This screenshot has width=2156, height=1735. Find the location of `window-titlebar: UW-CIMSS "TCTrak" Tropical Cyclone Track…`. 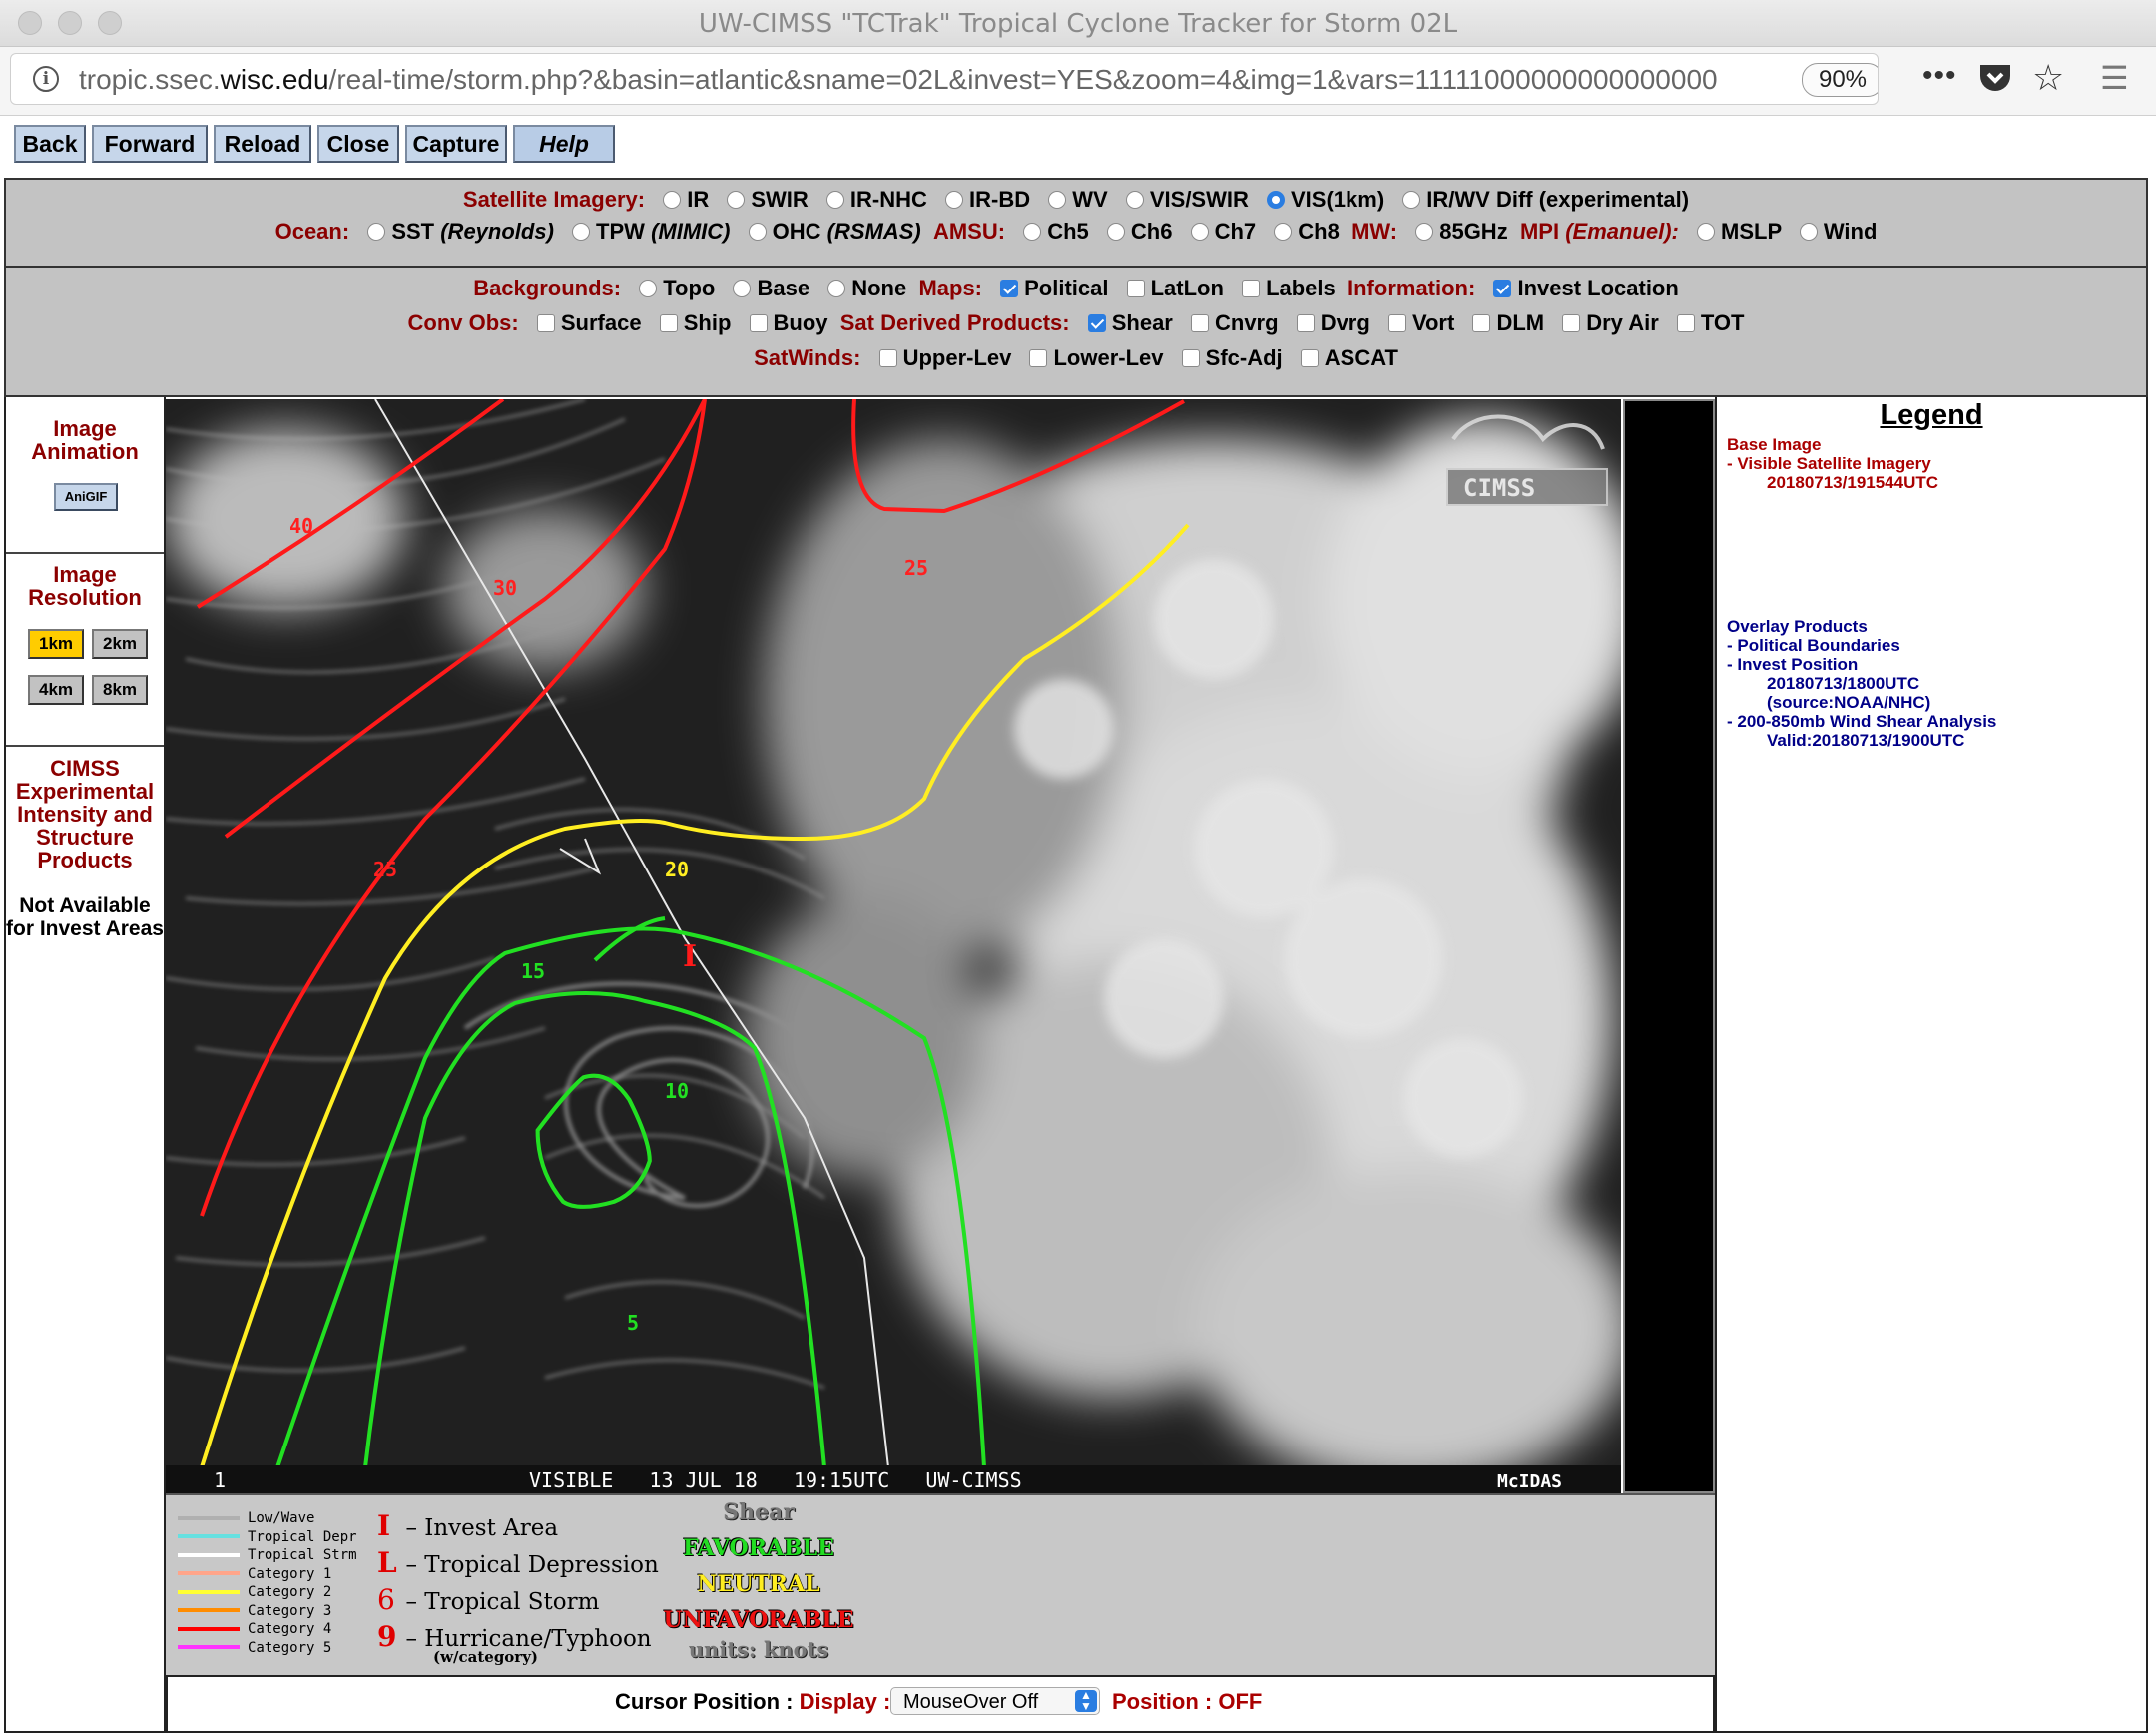

window-titlebar: UW-CIMSS "TCTrak" Tropical Cyclone Track… is located at coordinates (1078, 23).